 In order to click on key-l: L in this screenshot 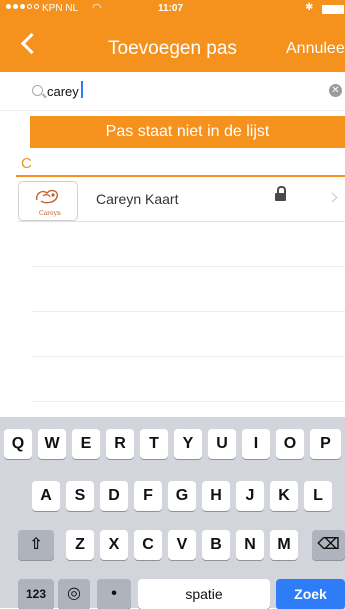, I will do `click(318, 496)`.